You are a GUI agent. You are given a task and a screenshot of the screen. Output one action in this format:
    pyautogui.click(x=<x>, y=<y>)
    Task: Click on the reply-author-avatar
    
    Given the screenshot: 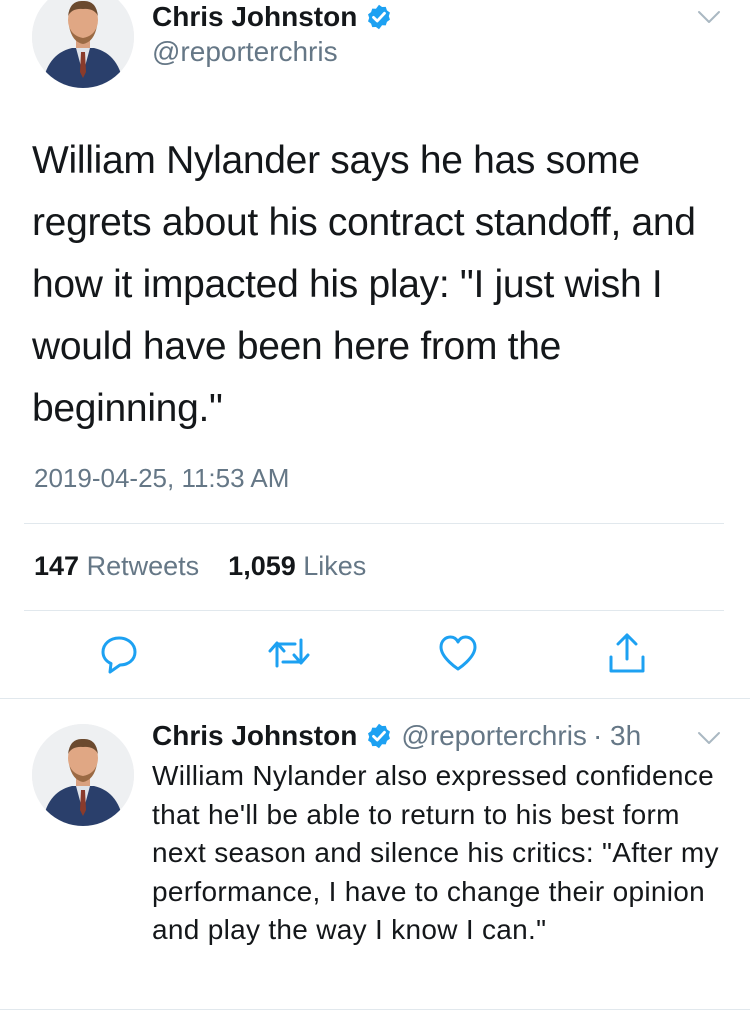 What is the action you would take?
    pyautogui.click(x=83, y=775)
    